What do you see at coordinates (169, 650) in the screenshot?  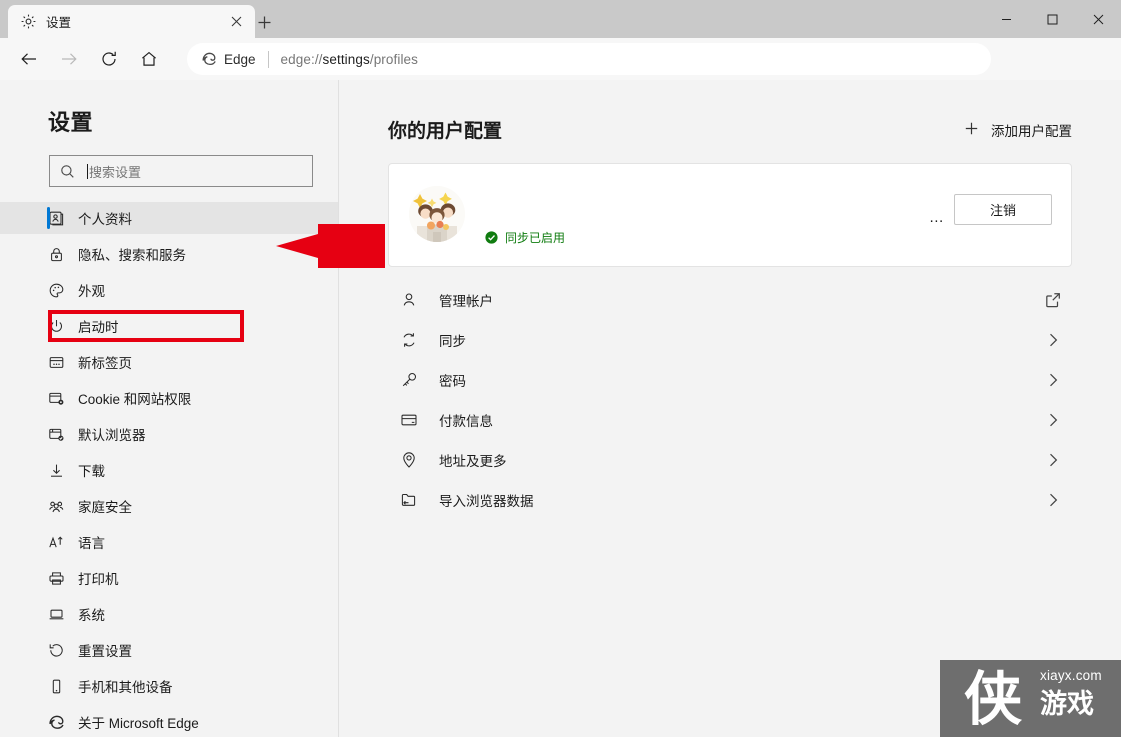 I see `sidebar-item-reset-settings: 重置设置` at bounding box center [169, 650].